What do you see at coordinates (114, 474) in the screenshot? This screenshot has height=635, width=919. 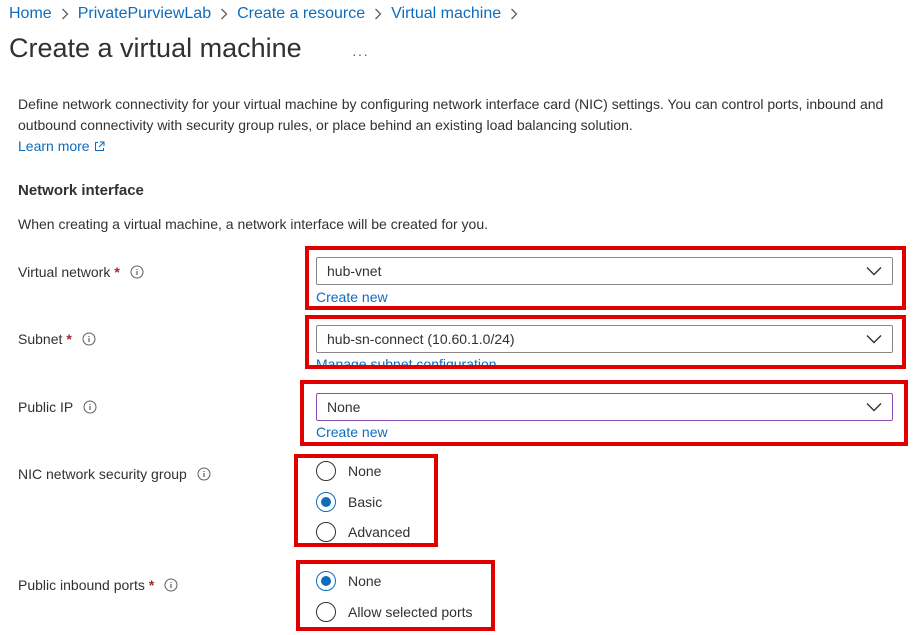 I see `nic-nsg-label: NIC network security group` at bounding box center [114, 474].